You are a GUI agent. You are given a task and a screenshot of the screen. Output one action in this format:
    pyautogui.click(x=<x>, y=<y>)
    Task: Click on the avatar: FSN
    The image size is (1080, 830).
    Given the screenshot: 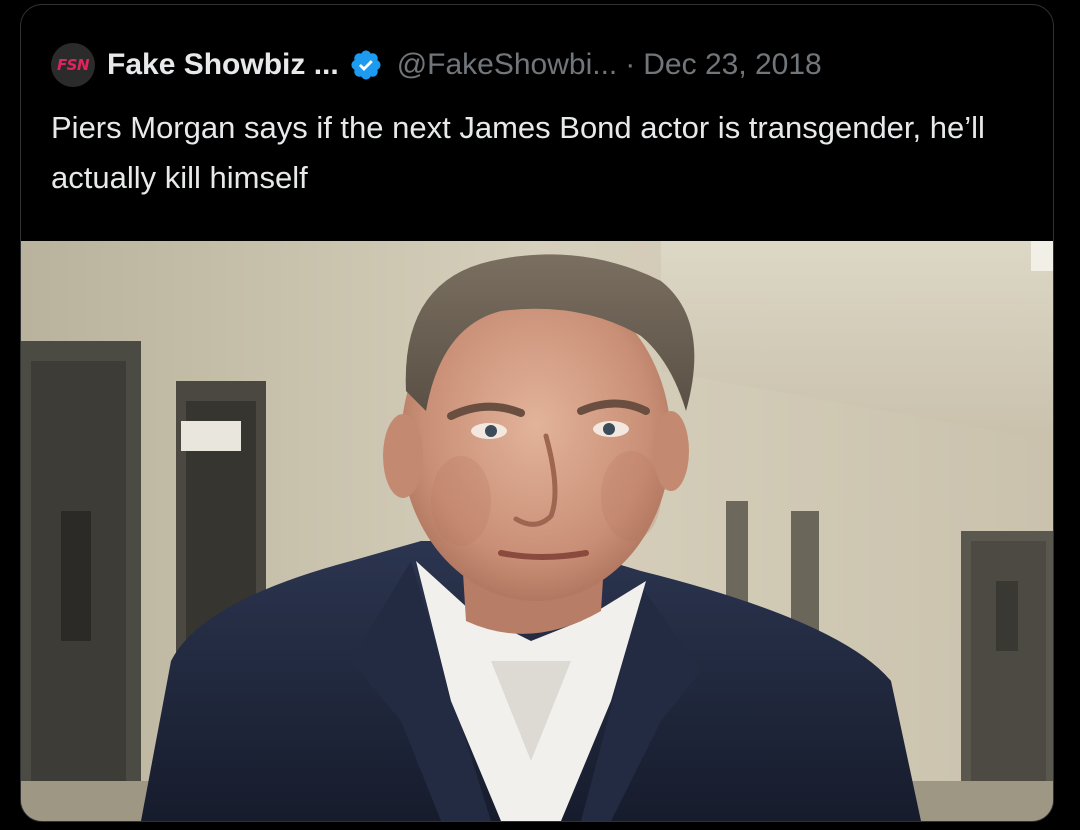 What is the action you would take?
    pyautogui.click(x=73, y=65)
    